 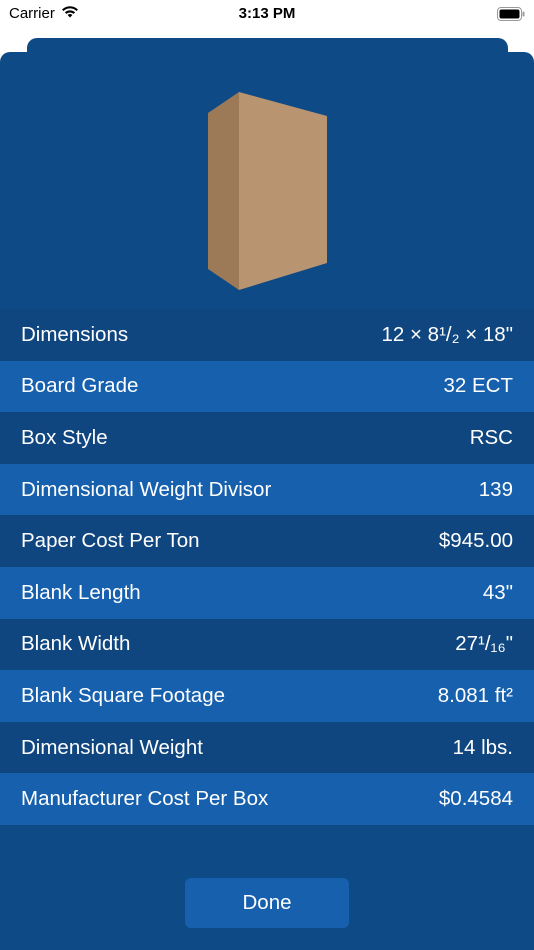 What do you see at coordinates (267, 386) in the screenshot?
I see `row-board-grade: Board Grade 32 ECT` at bounding box center [267, 386].